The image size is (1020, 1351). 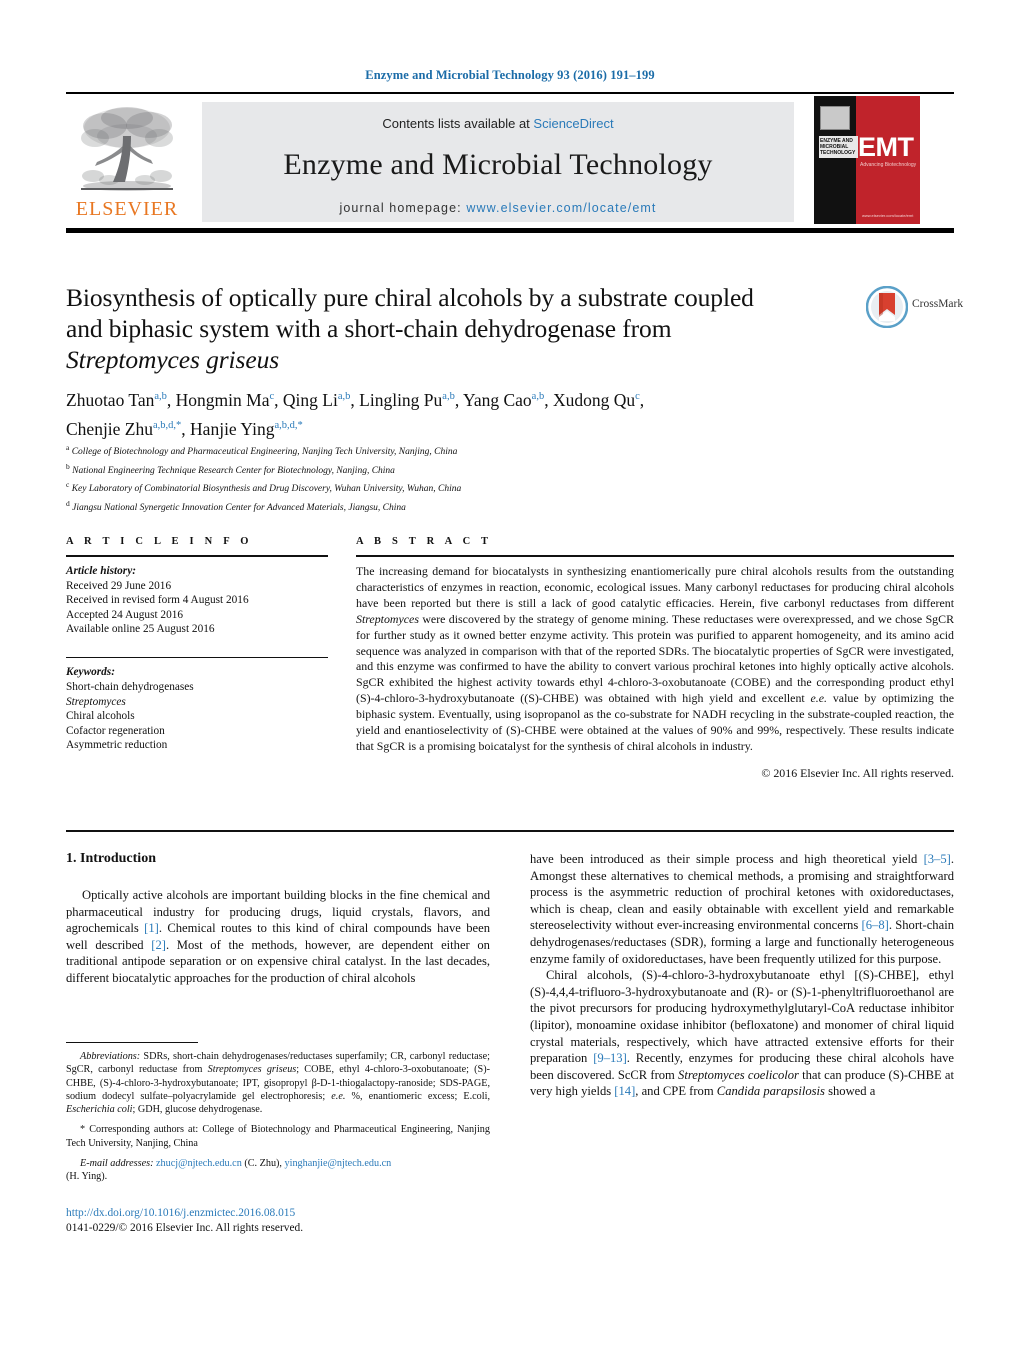 I want to click on keyword-3: Cofactor regeneration, so click(x=115, y=730).